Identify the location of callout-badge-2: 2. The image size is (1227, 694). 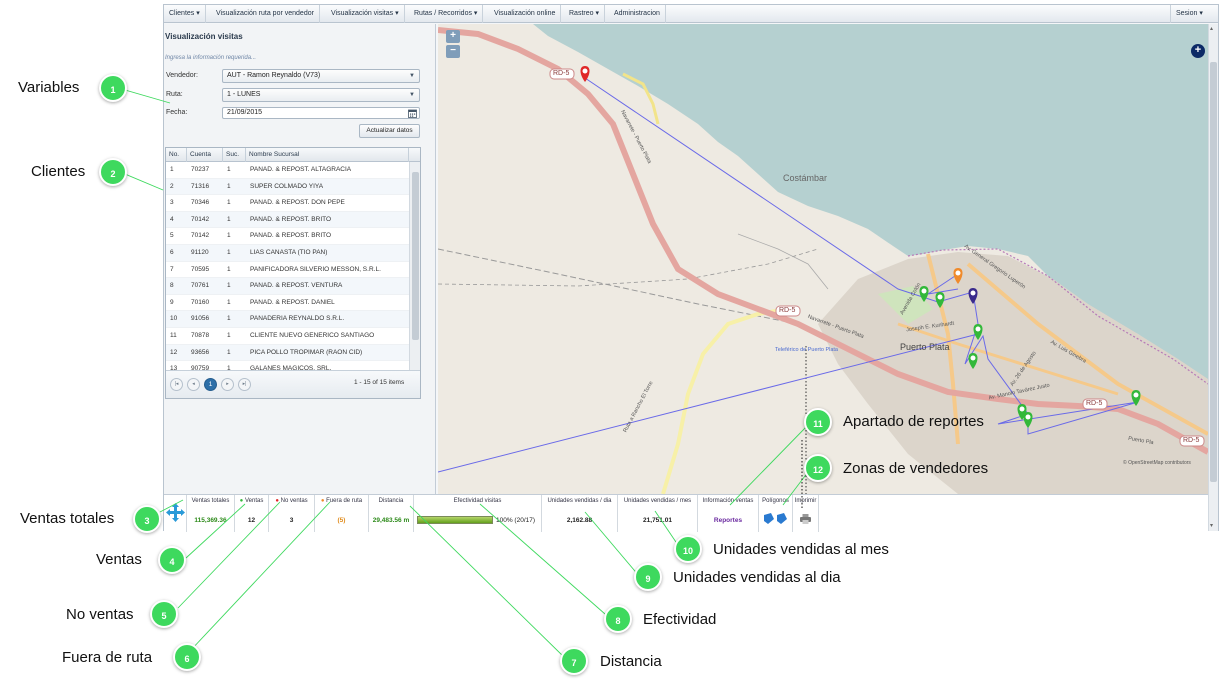
(113, 172).